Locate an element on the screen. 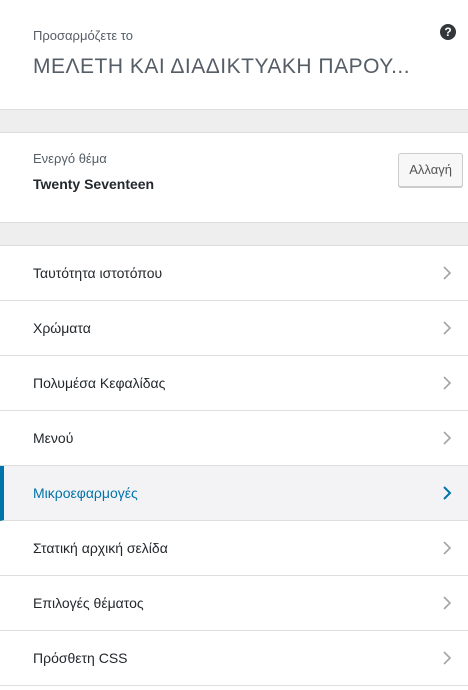 The image size is (468, 690). menu-item-label: Χρώματα is located at coordinates (62, 328).